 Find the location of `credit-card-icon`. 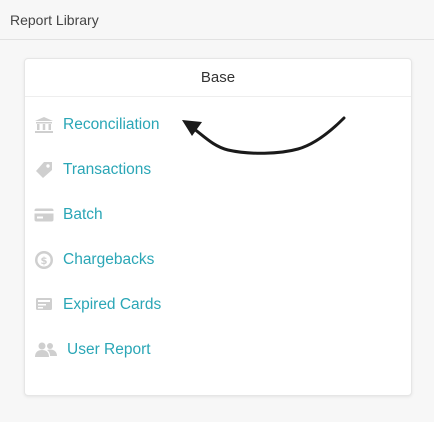

credit-card-icon is located at coordinates (44, 215).